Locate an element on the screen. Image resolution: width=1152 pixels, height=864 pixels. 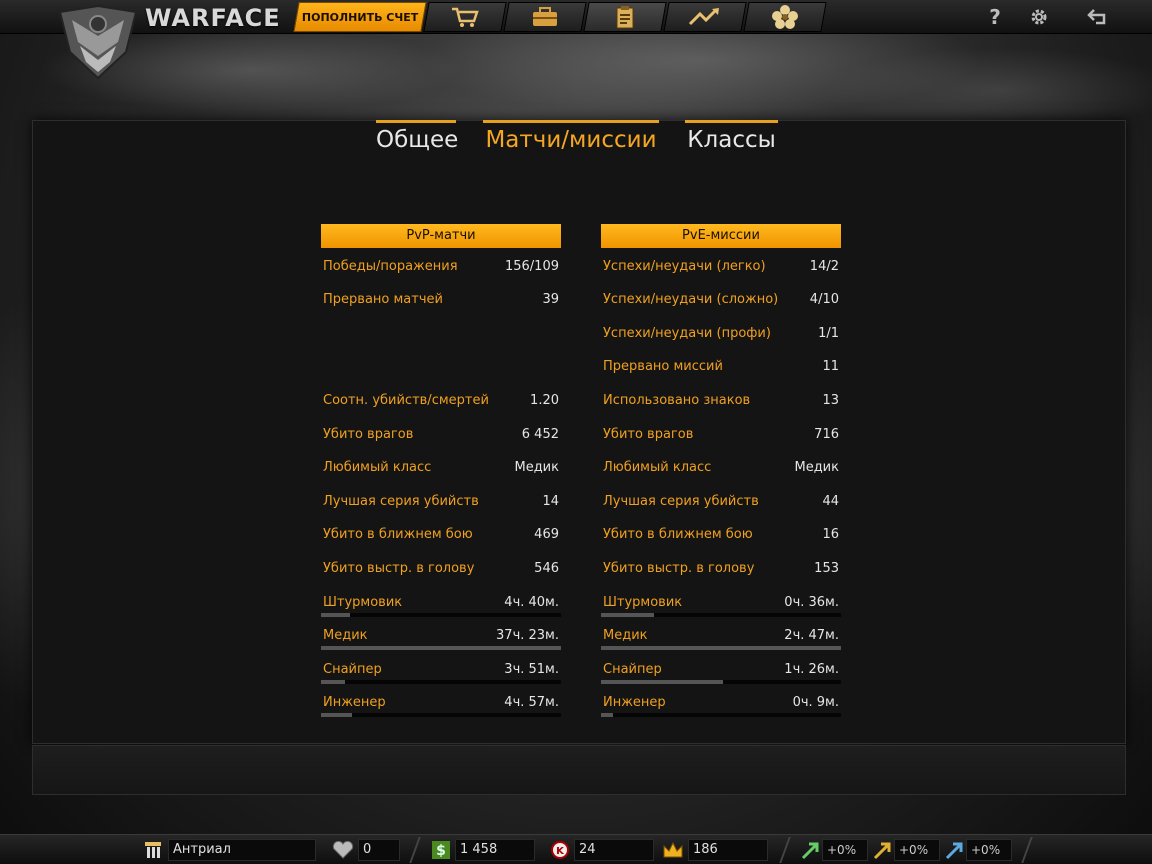
stat-label: Лучшая серия убийств is located at coordinates (681, 501).